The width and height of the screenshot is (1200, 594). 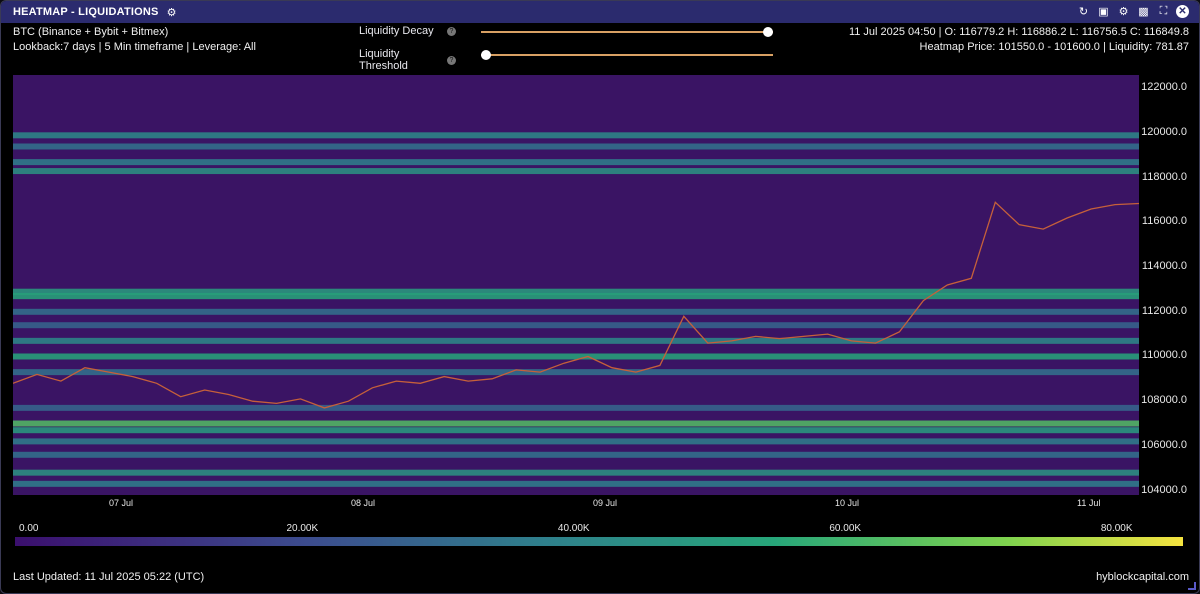 I want to click on close-icon: ✕, so click(x=1182, y=11).